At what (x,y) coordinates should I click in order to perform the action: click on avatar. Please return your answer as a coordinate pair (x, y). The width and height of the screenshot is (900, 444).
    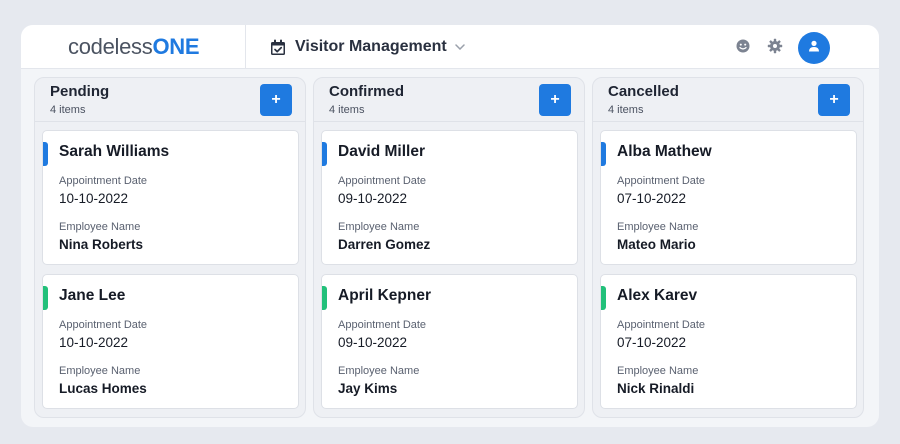
    Looking at the image, I should click on (814, 48).